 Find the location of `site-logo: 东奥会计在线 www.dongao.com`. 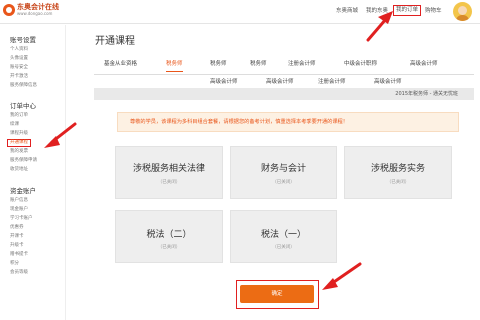

site-logo: 东奥会计在线 www.dongao.com is located at coordinates (31, 11).